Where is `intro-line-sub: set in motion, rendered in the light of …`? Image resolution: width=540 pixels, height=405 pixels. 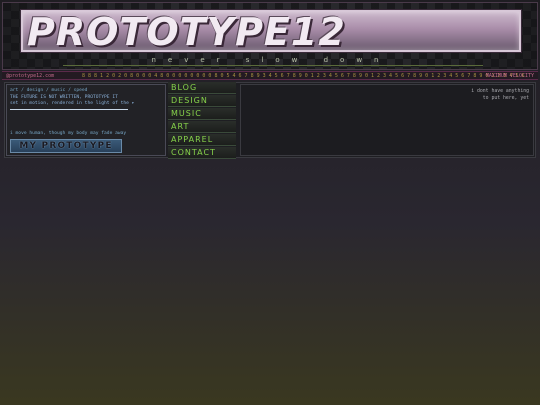
intro-line-sub: set in motion, rendered in the light of … is located at coordinates (72, 103).